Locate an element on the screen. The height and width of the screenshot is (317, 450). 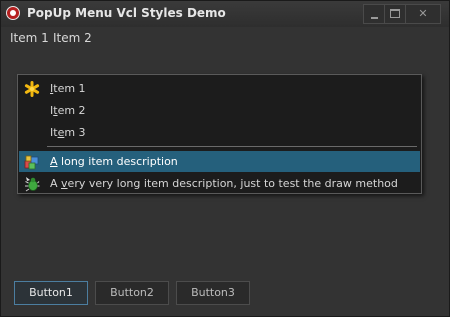
button-3: Button3 is located at coordinates (213, 293).